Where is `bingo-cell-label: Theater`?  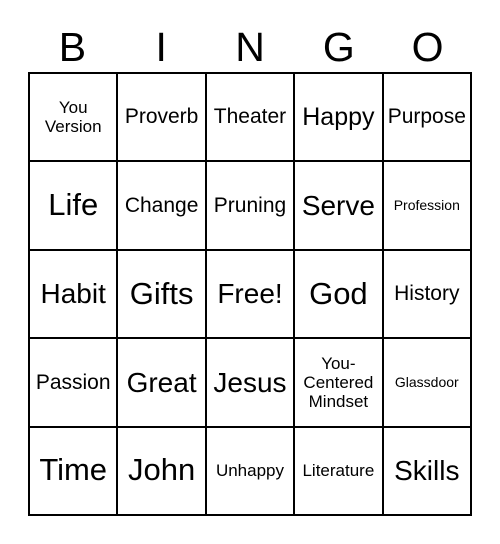 bingo-cell-label: Theater is located at coordinates (250, 117).